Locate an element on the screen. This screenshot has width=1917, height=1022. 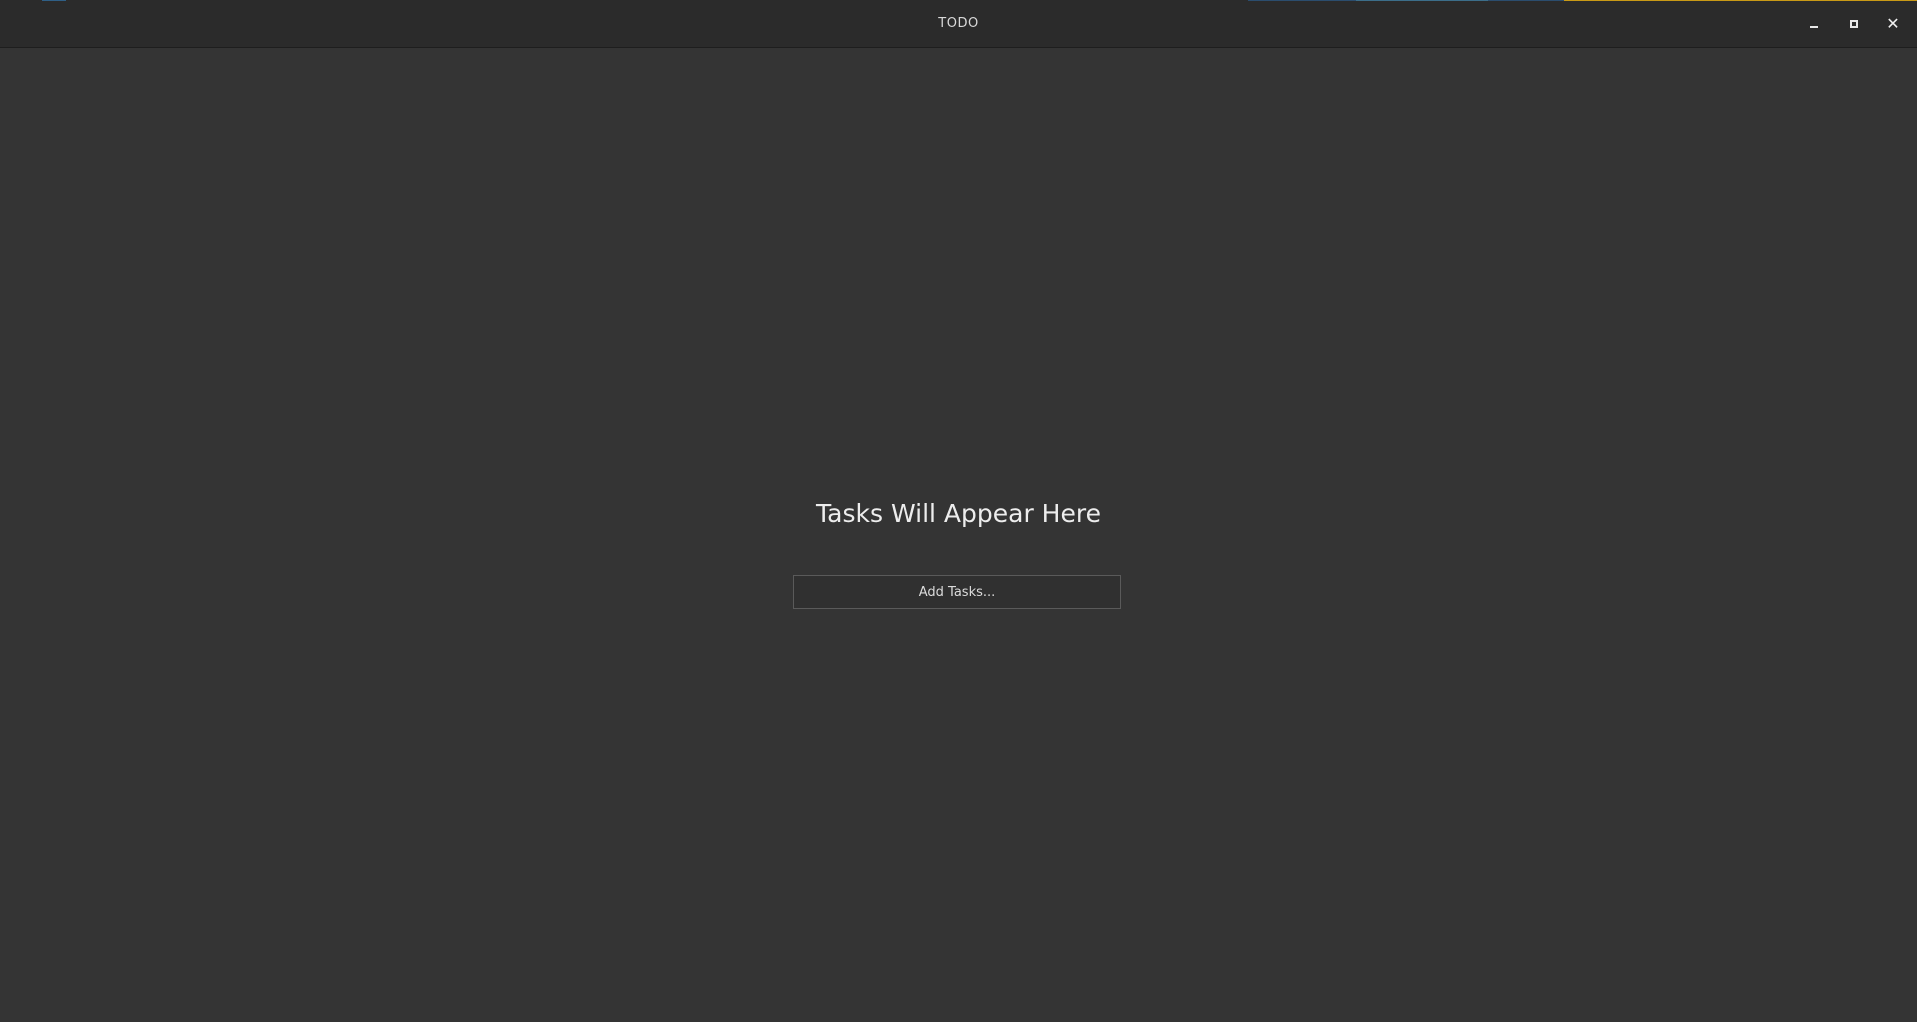
empty-state-title: Tasks Will Appear Here is located at coordinates (958, 513).